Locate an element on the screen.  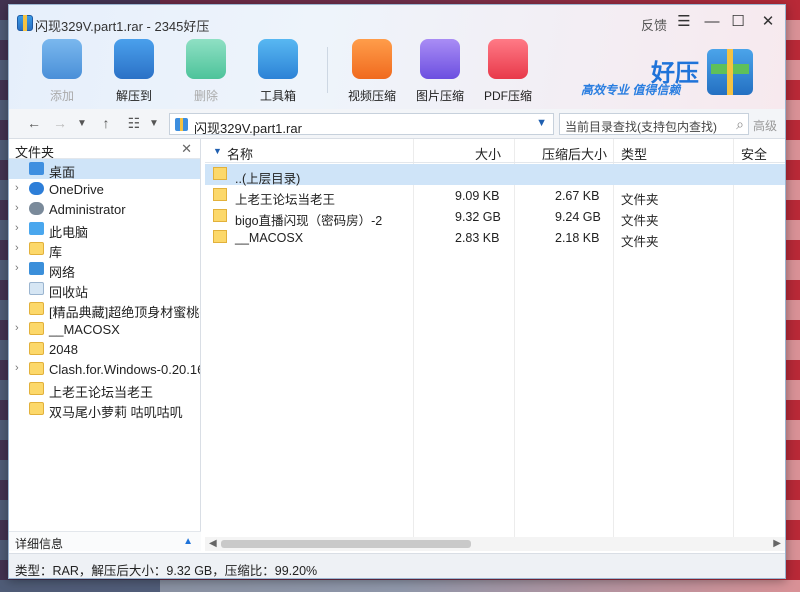
close-button: ✕ is located at coordinates (768, 22).